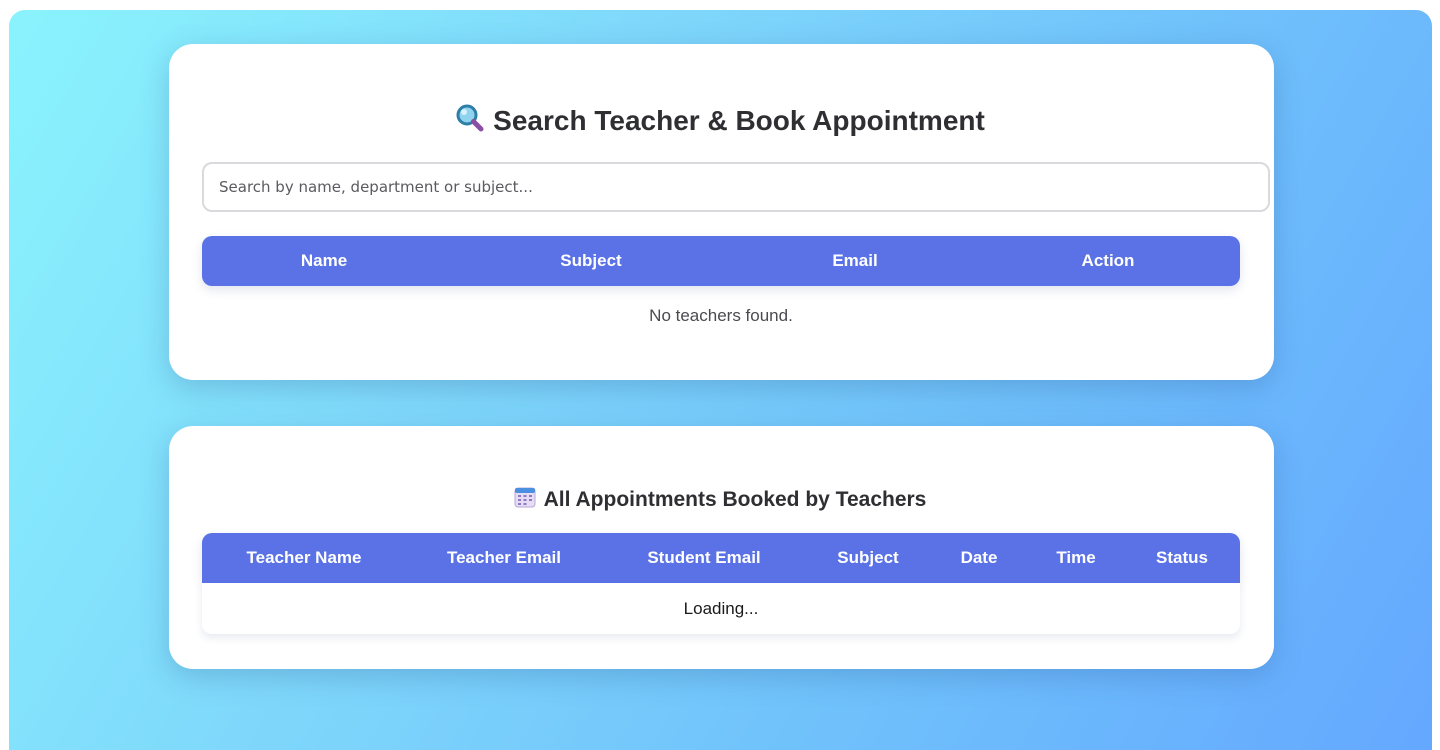  I want to click on appointments-title-text: All Appointments Booked by Teachers, so click(735, 500).